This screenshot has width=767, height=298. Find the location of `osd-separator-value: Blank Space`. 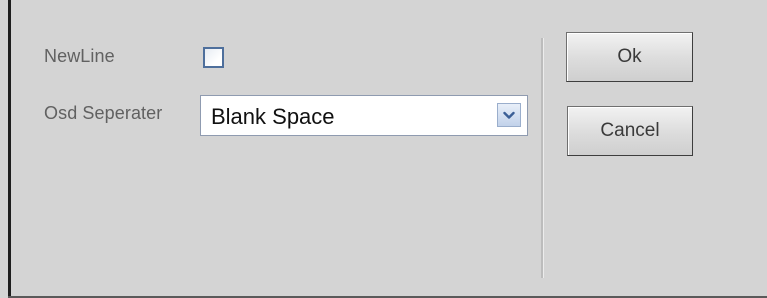

osd-separator-value: Blank Space is located at coordinates (273, 116).